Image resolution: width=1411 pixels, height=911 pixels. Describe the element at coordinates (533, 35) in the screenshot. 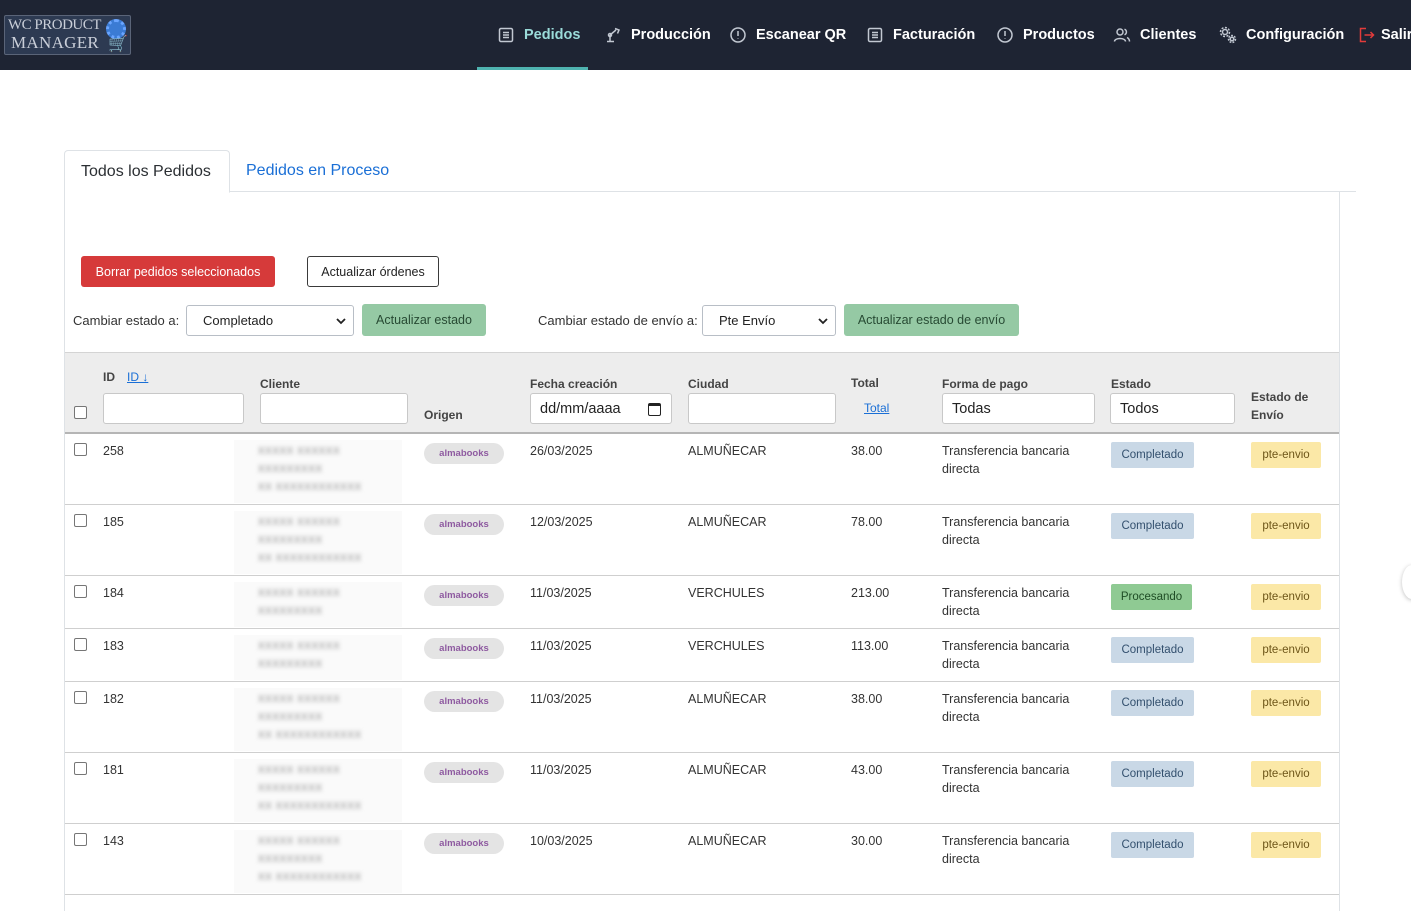

I see `nav-pedidos: Pedidos` at that location.